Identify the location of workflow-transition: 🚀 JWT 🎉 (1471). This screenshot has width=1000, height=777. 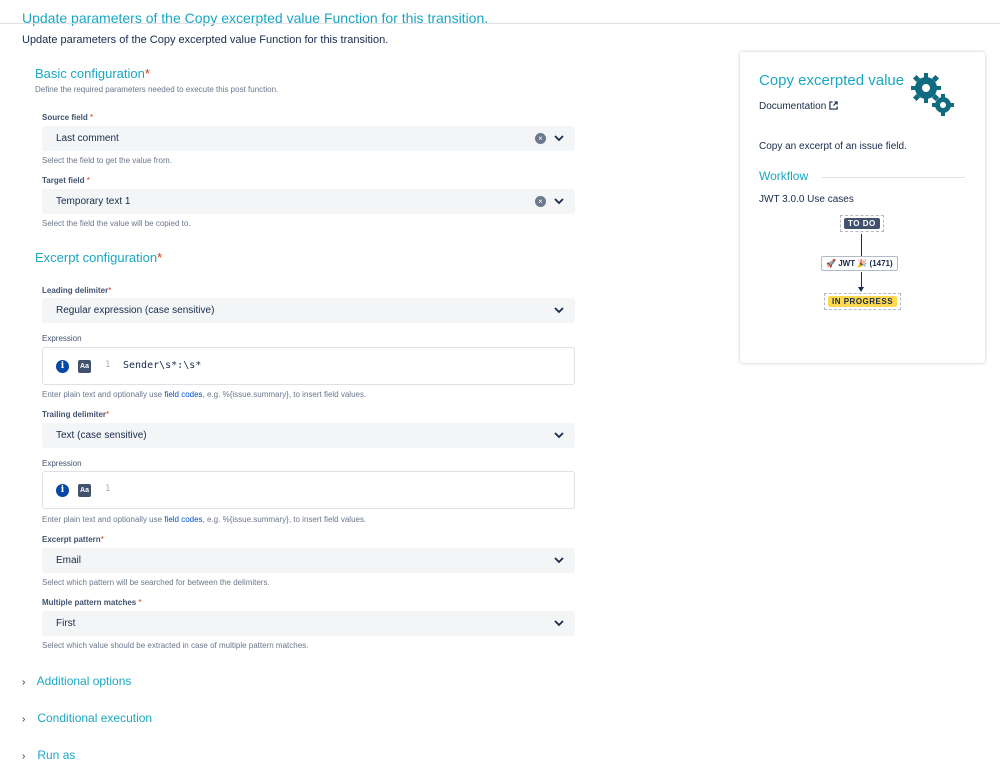
(859, 263).